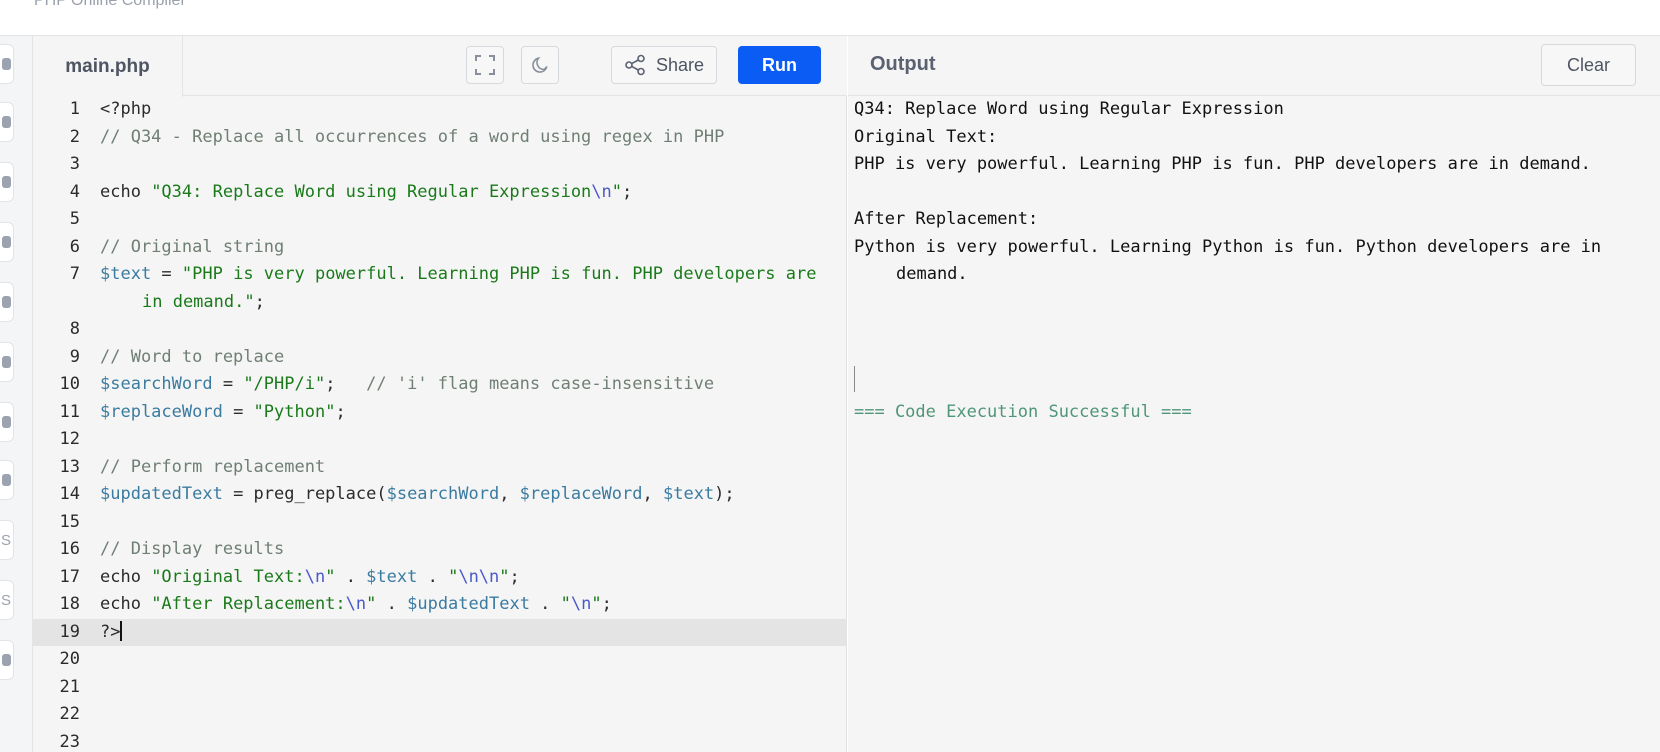 This screenshot has height=752, width=1660. Describe the element at coordinates (830, 18) in the screenshot. I see `top-bar: PHP Online Compiler` at that location.